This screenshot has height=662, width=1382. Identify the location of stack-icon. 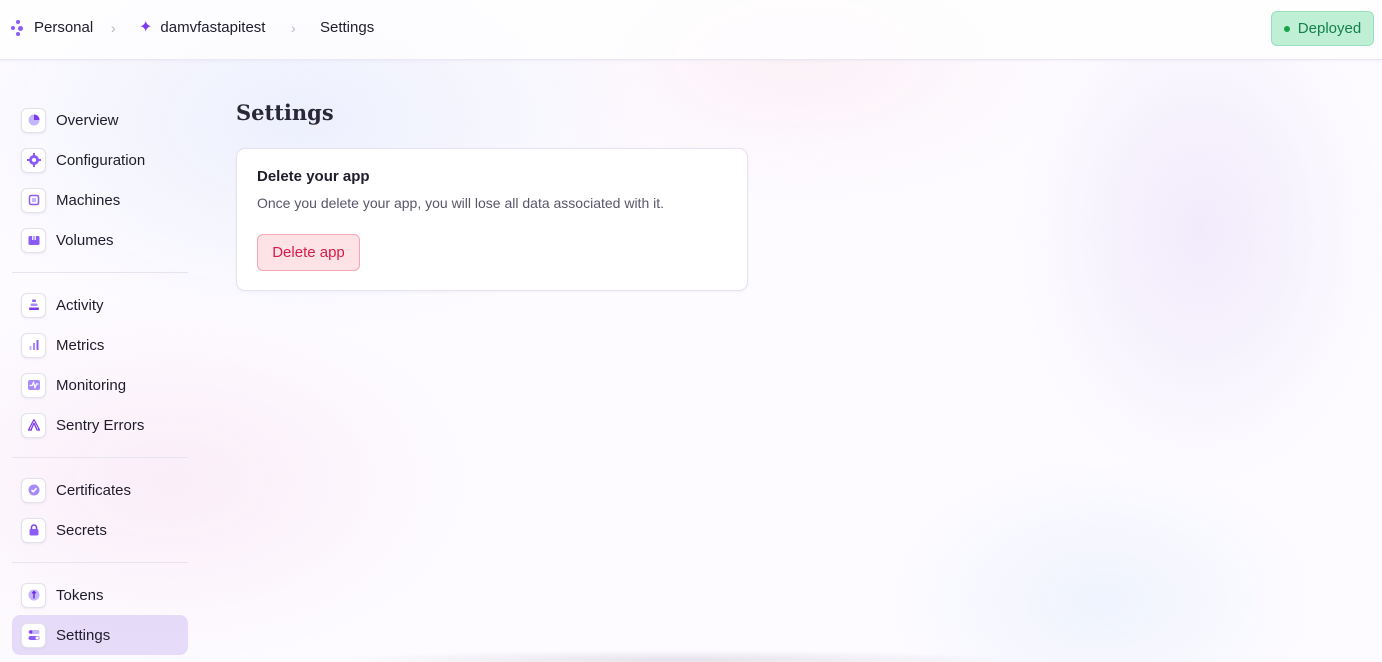
(33, 305).